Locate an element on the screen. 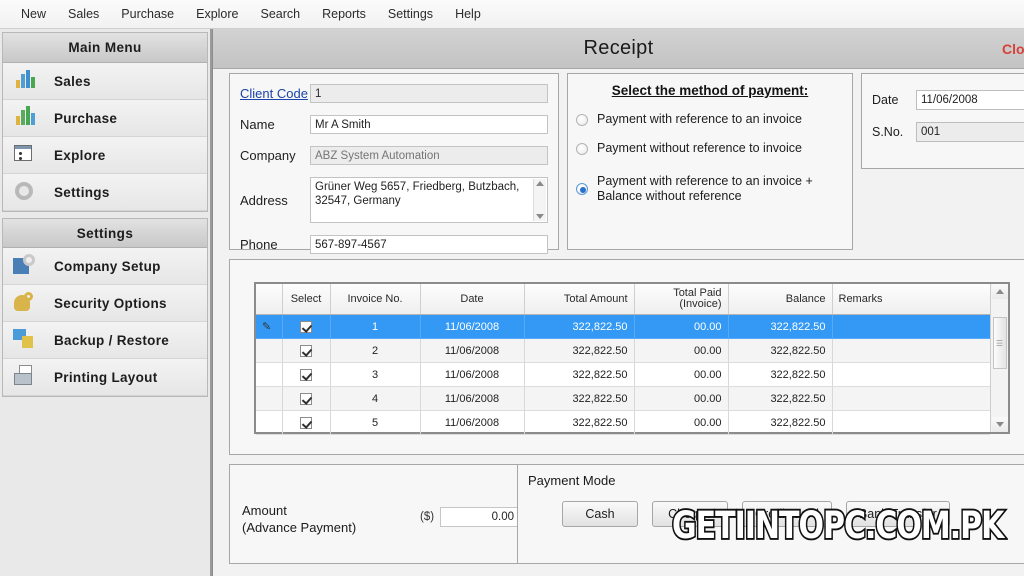  col-date: Date is located at coordinates (472, 299).